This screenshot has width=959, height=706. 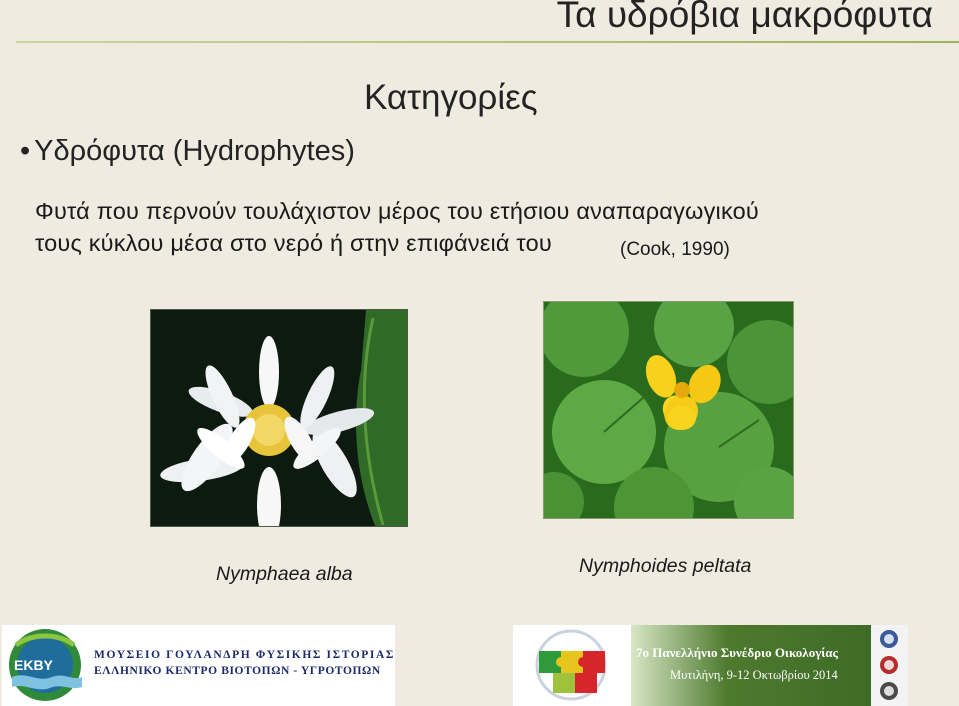 I want to click on nymphaea-alba-photo, so click(x=279, y=418).